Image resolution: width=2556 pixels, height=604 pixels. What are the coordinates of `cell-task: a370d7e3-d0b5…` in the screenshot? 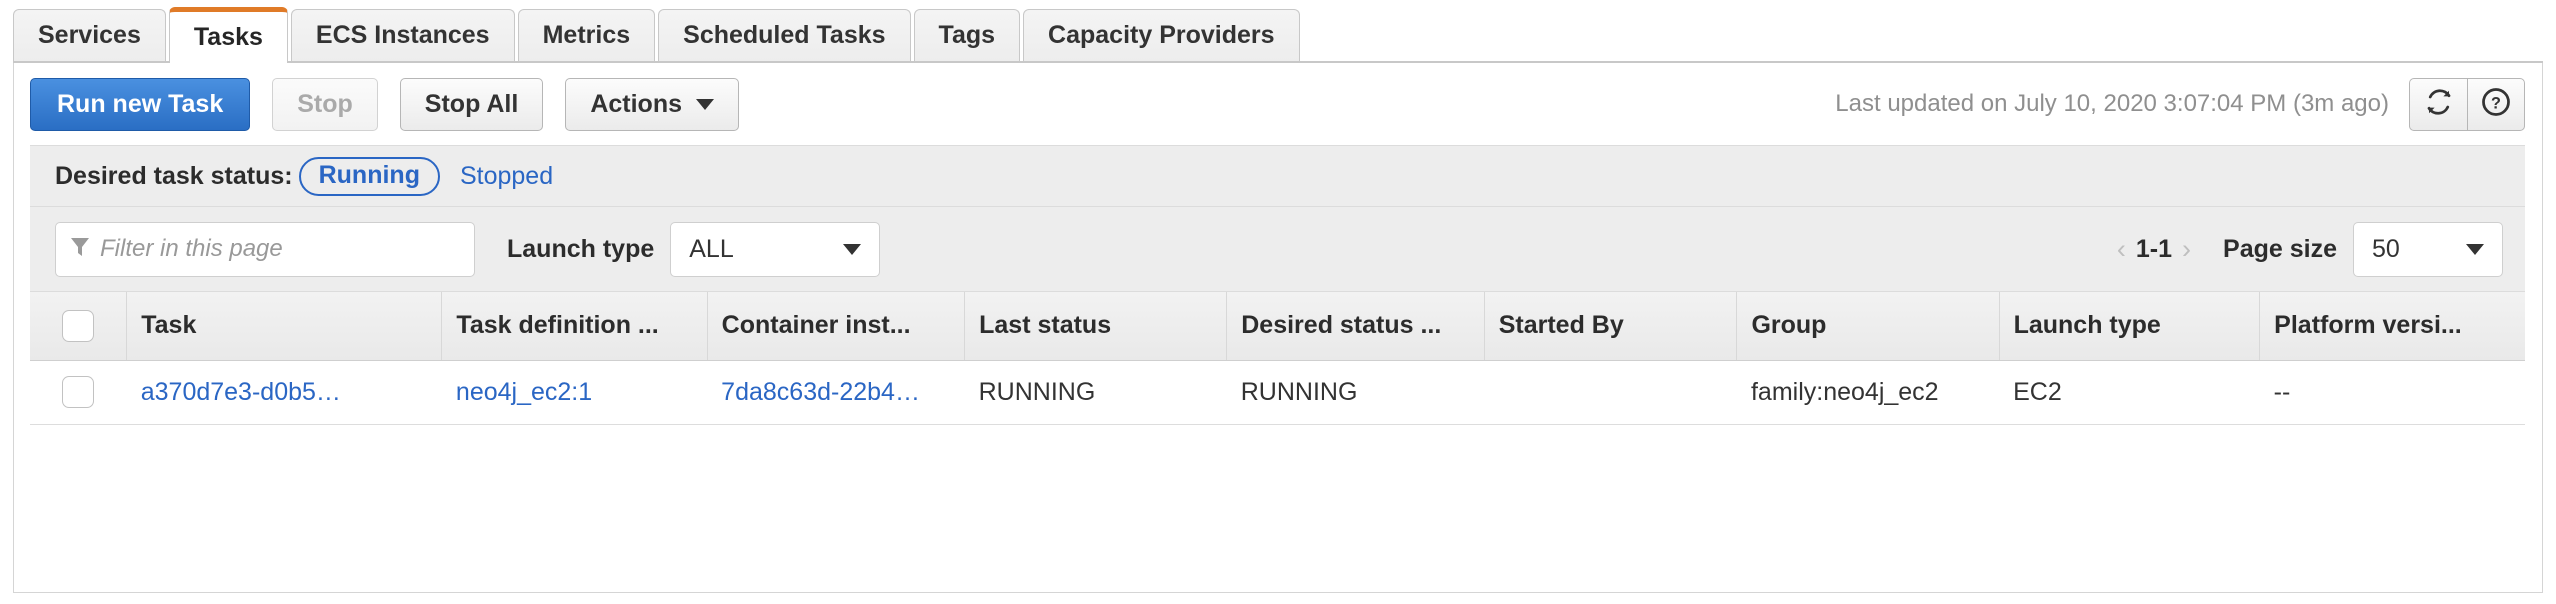 It's located at (284, 392).